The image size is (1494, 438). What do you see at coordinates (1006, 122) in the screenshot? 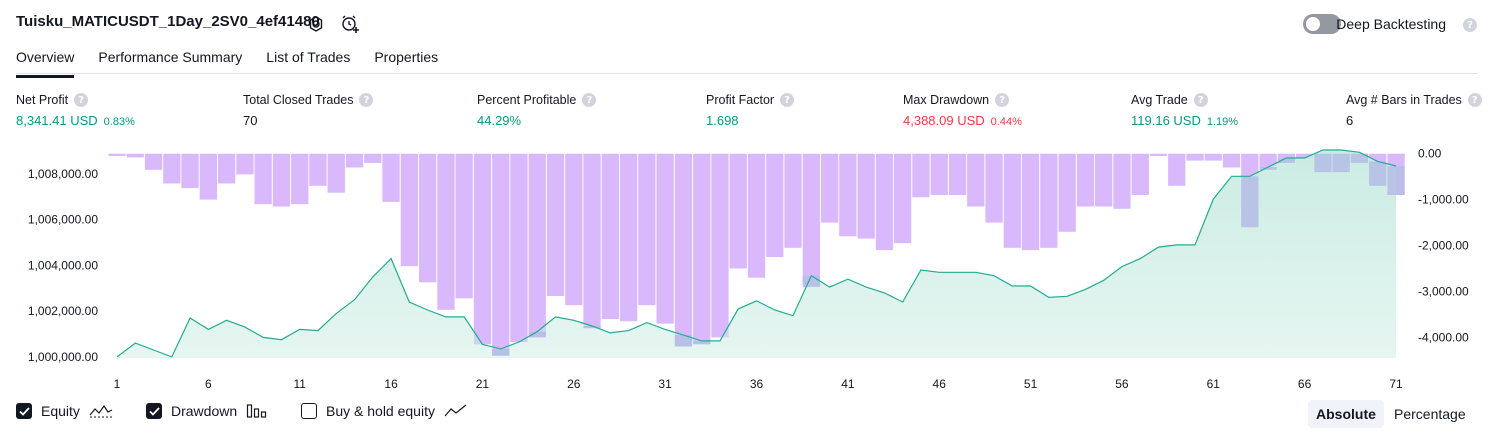
I see `metric-percent: 0.44%` at bounding box center [1006, 122].